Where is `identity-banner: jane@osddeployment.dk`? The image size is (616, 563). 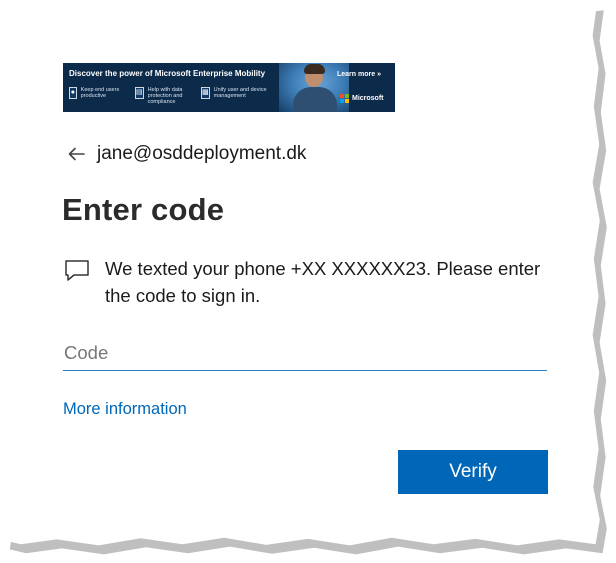
identity-banner: jane@osddeployment.dk is located at coordinates (186, 154).